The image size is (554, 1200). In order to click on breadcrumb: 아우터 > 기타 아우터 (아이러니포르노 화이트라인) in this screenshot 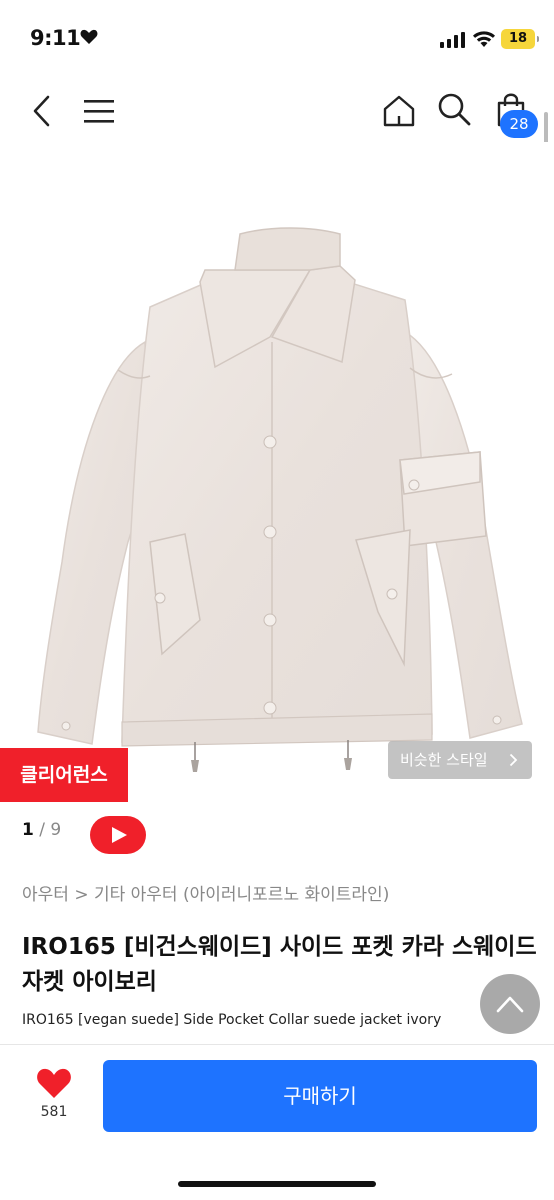, I will do `click(205, 892)`.